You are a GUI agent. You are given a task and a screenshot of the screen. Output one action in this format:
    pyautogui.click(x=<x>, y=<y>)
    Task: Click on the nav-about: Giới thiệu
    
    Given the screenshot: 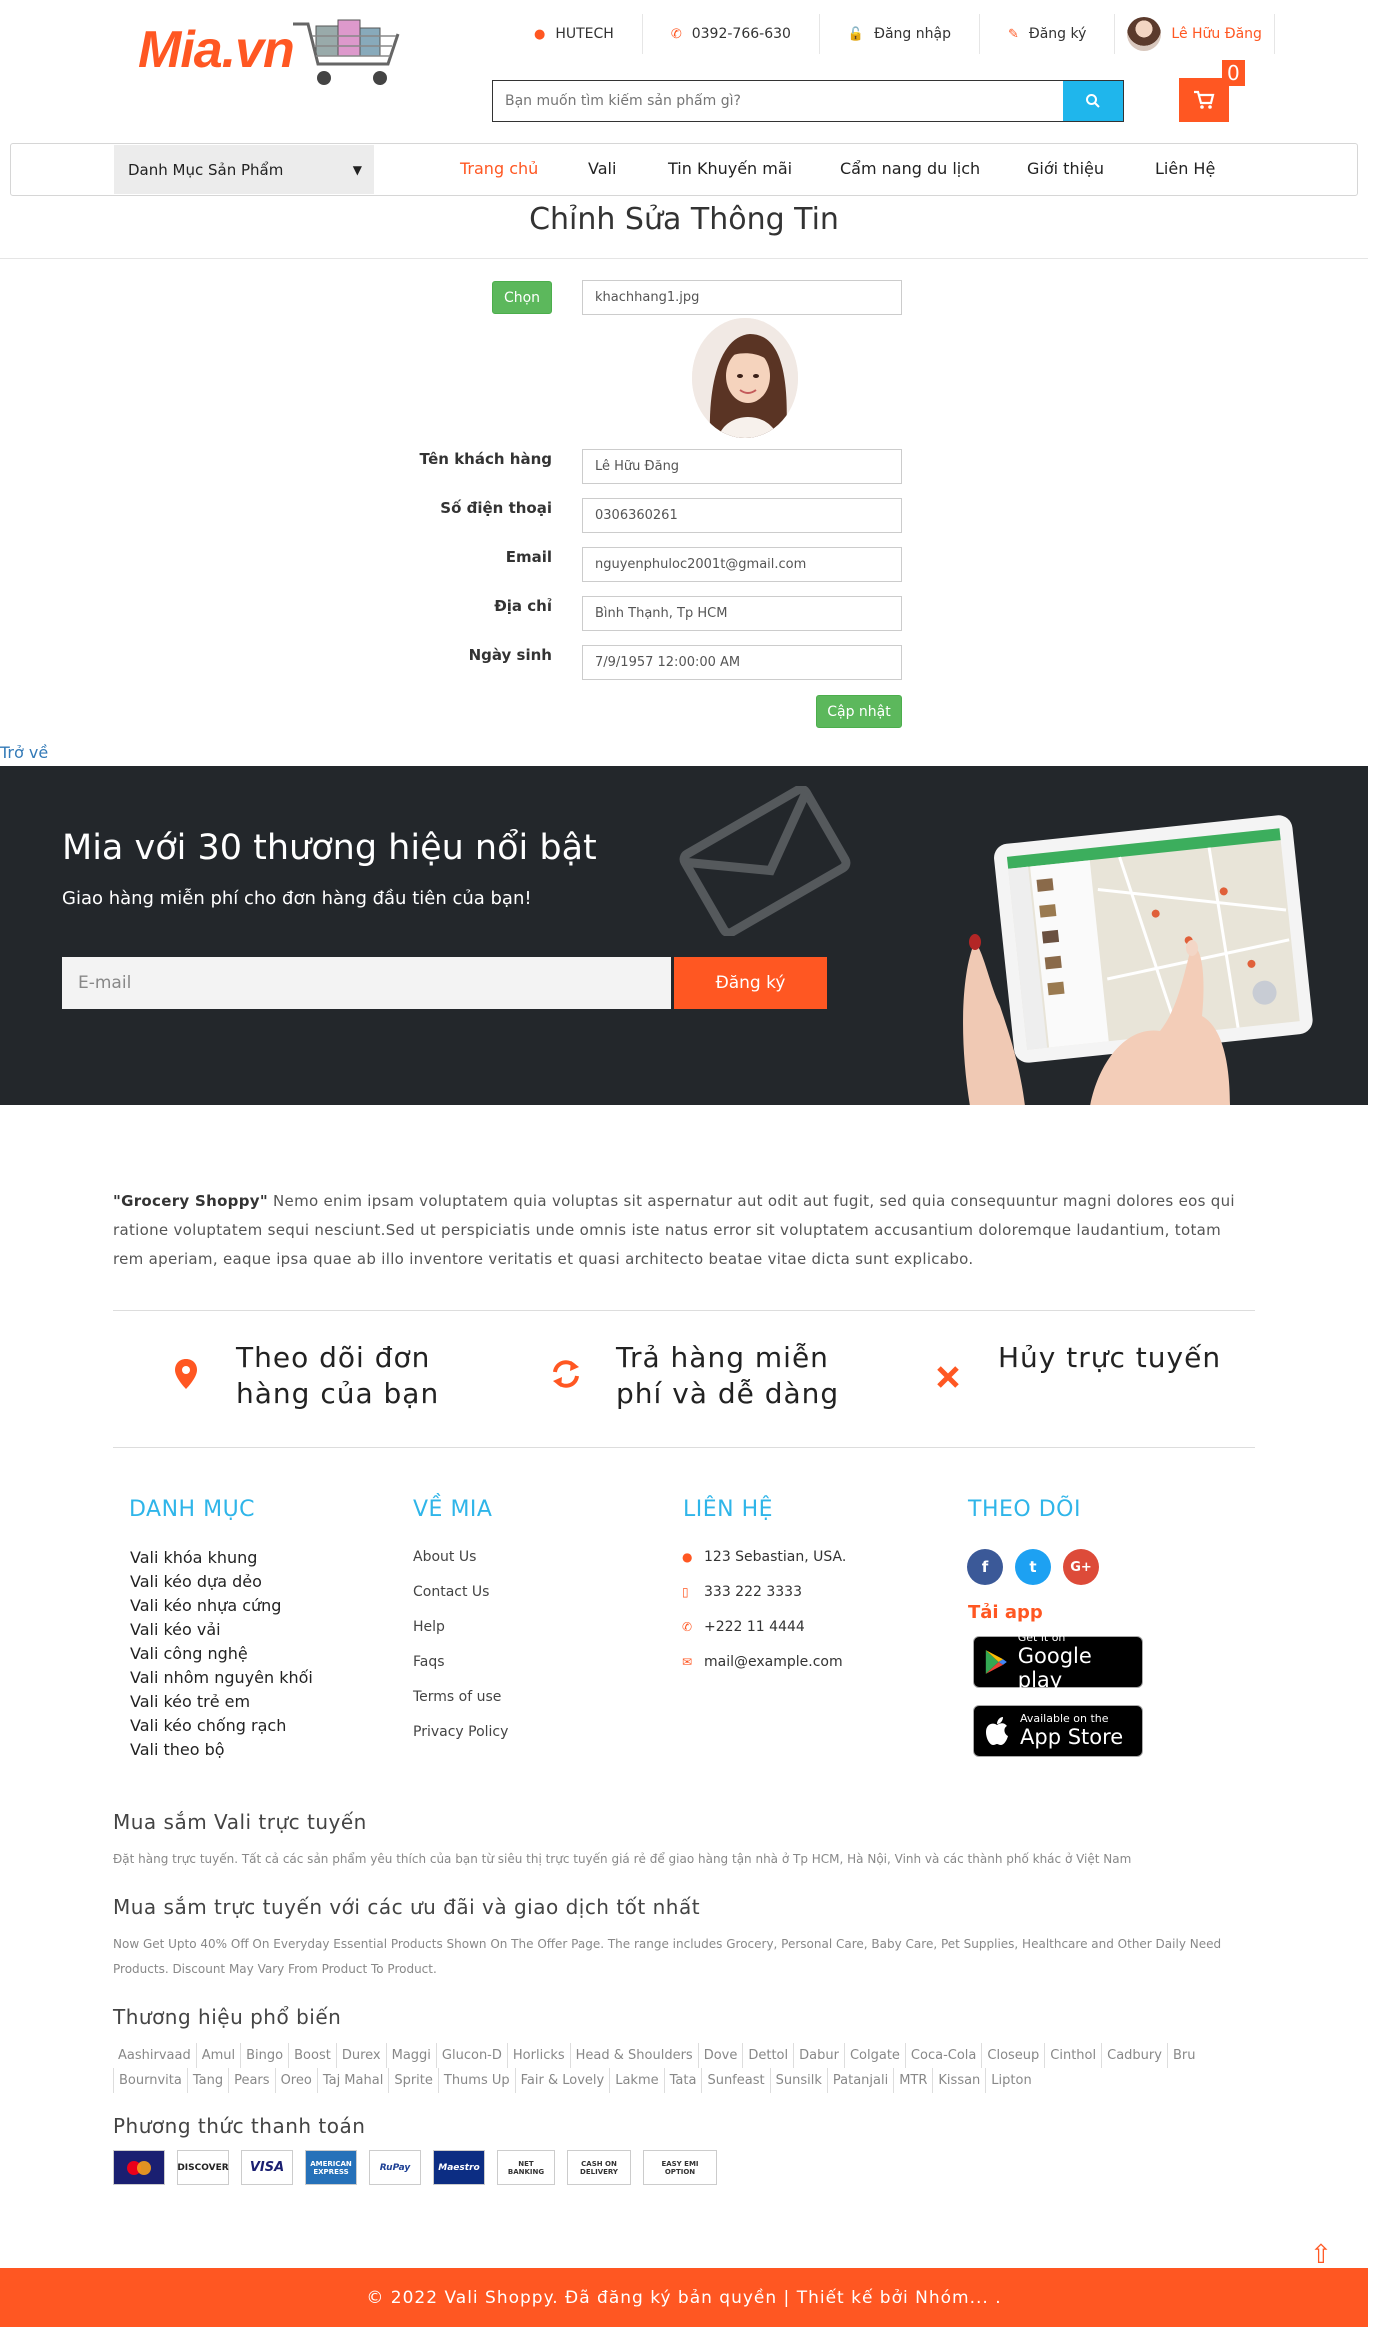 What is the action you would take?
    pyautogui.click(x=1065, y=168)
    